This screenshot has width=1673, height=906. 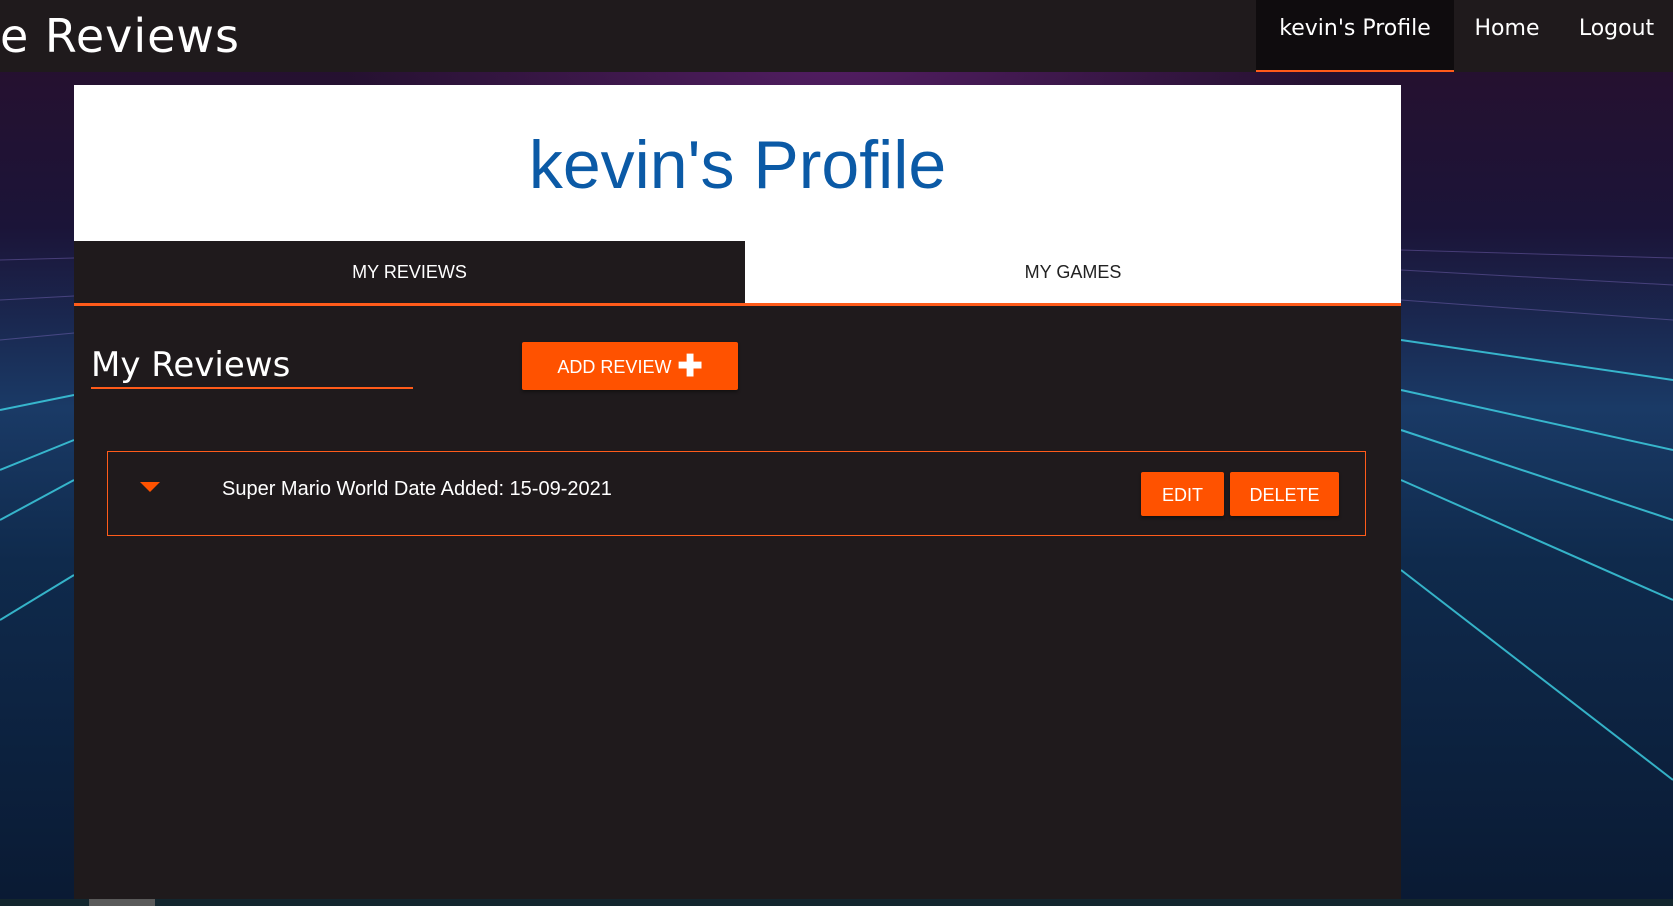 What do you see at coordinates (1616, 36) in the screenshot?
I see `nav-item-logout: Logout` at bounding box center [1616, 36].